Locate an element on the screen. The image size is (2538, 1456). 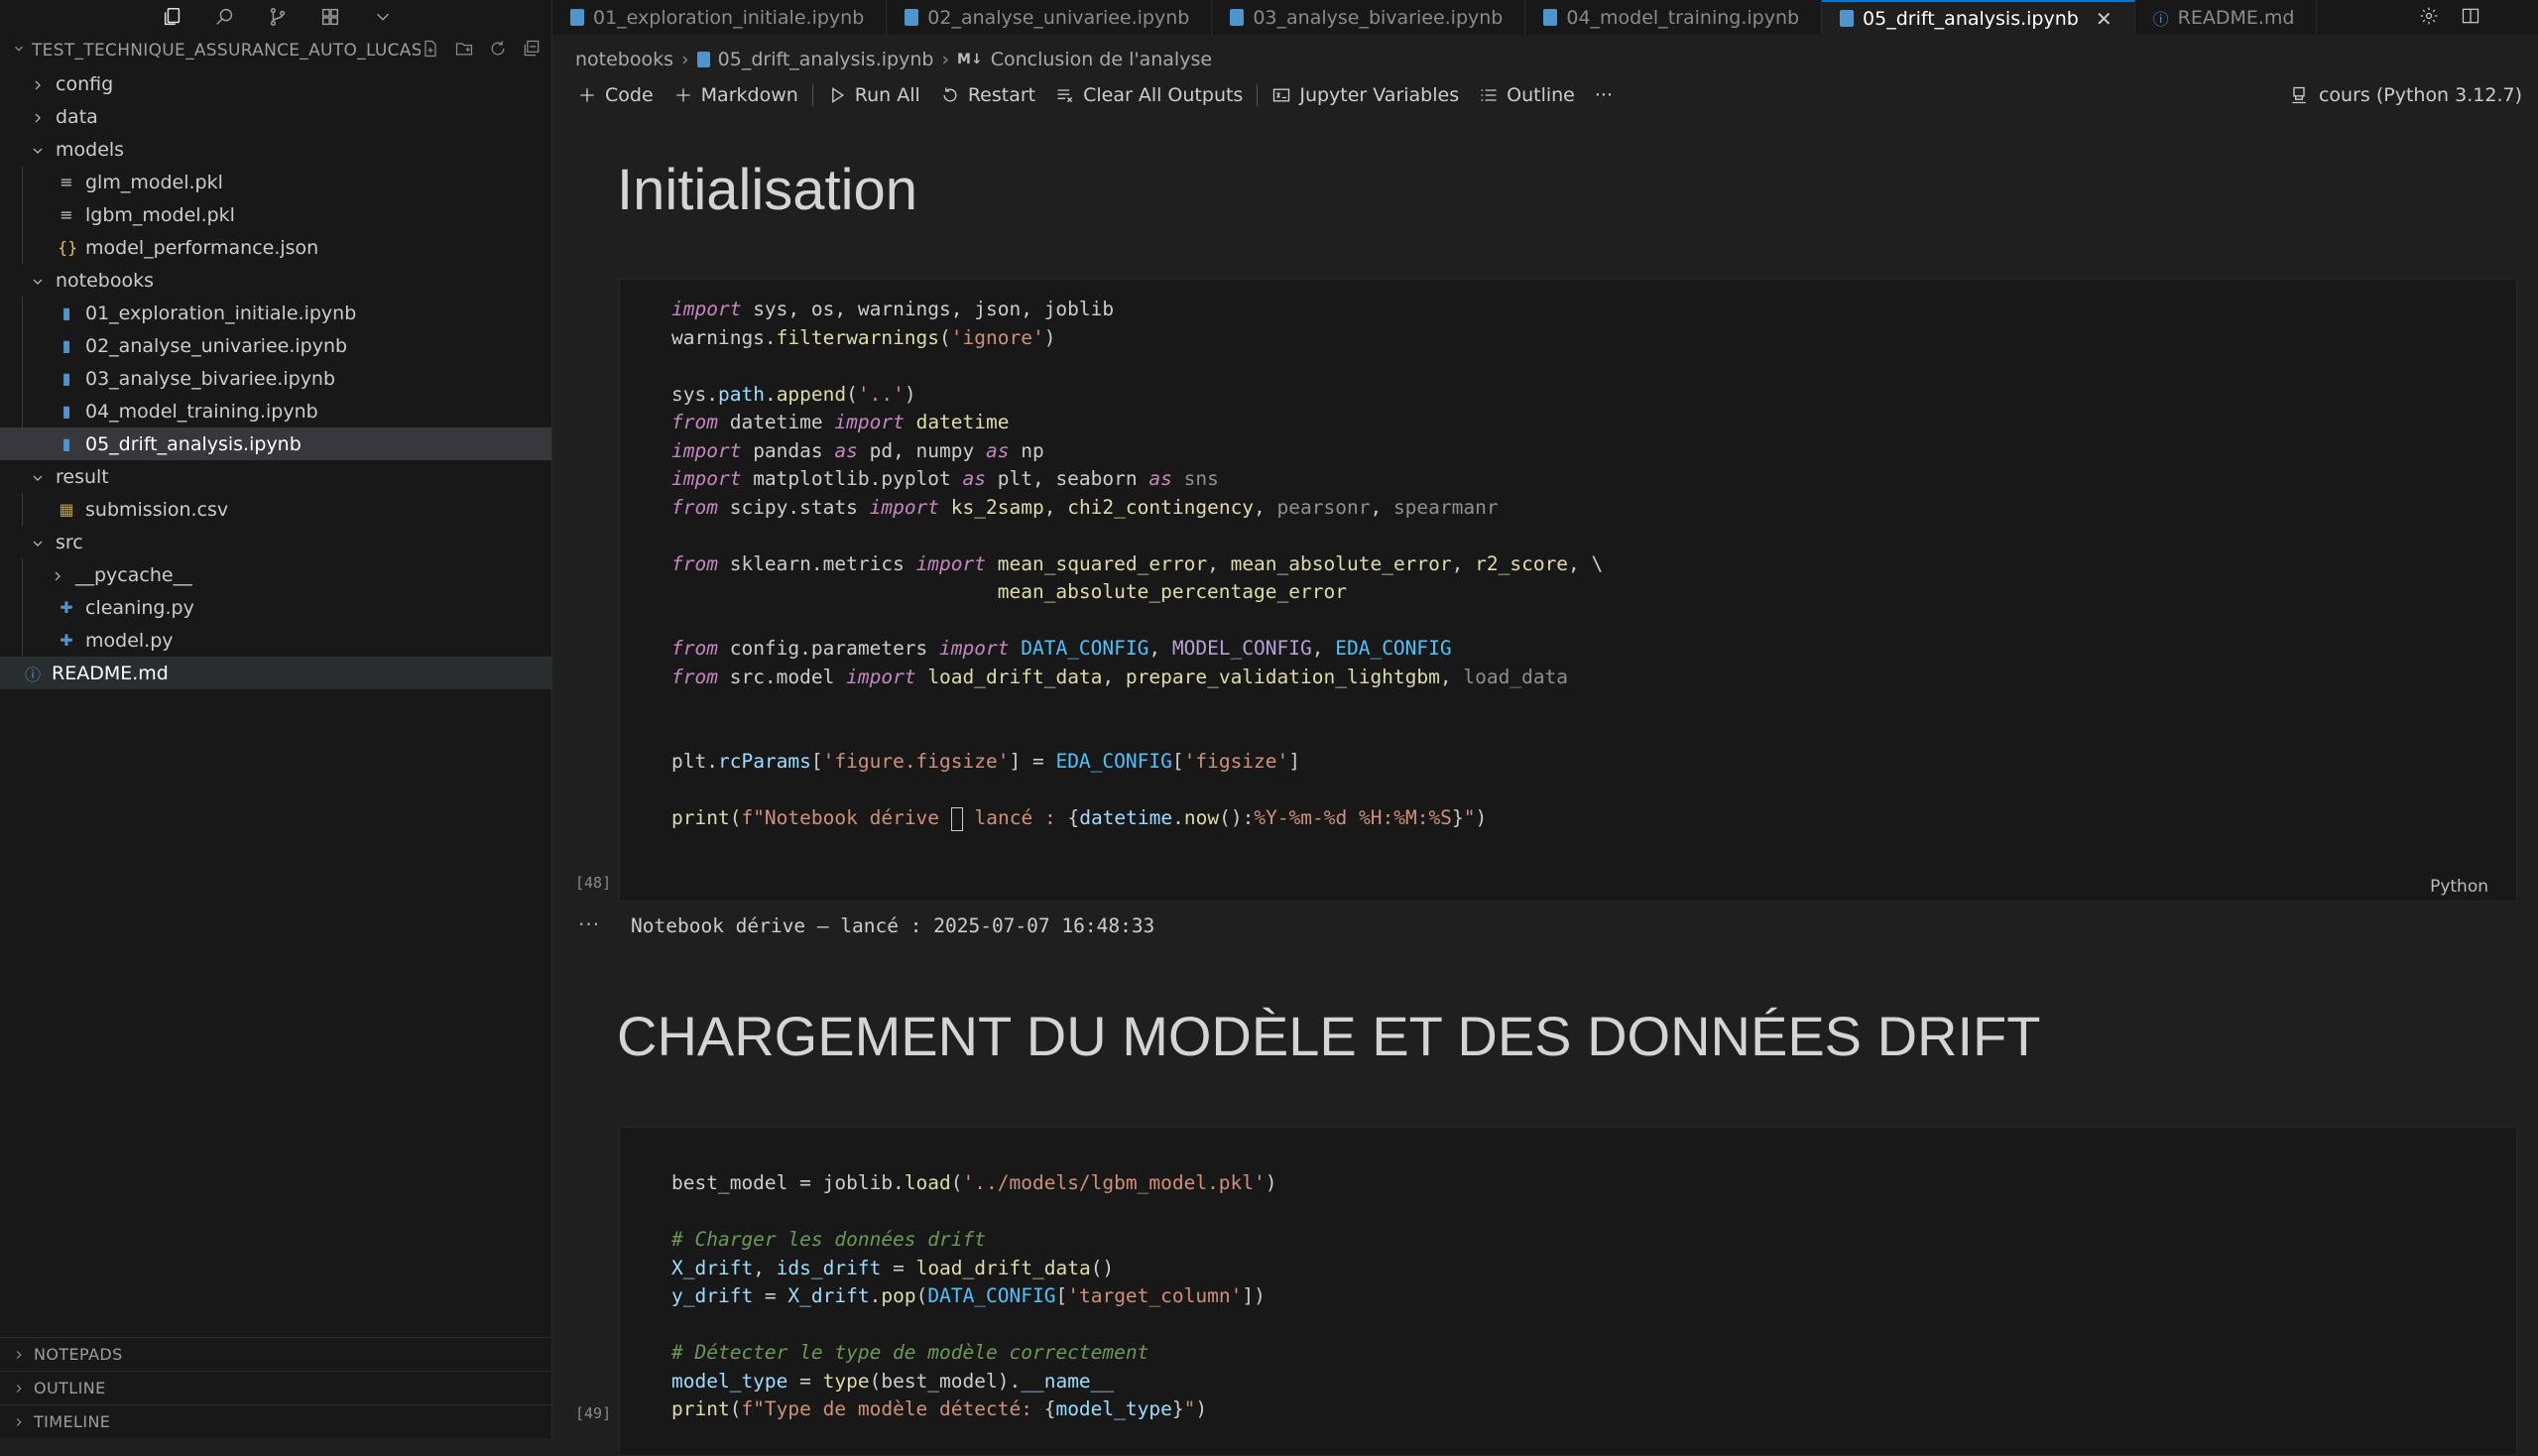
tree-item-label: __pycache__ is located at coordinates (133, 574).